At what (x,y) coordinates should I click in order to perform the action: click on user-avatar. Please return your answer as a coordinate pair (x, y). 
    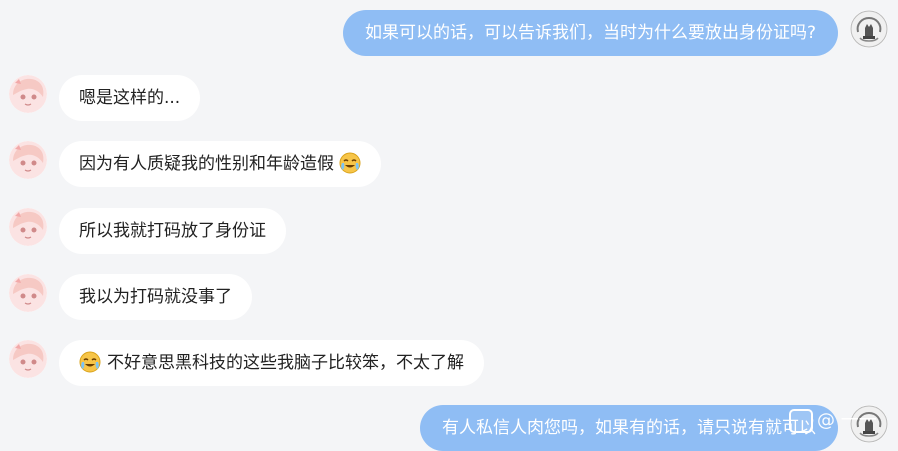
    Looking at the image, I should click on (869, 29).